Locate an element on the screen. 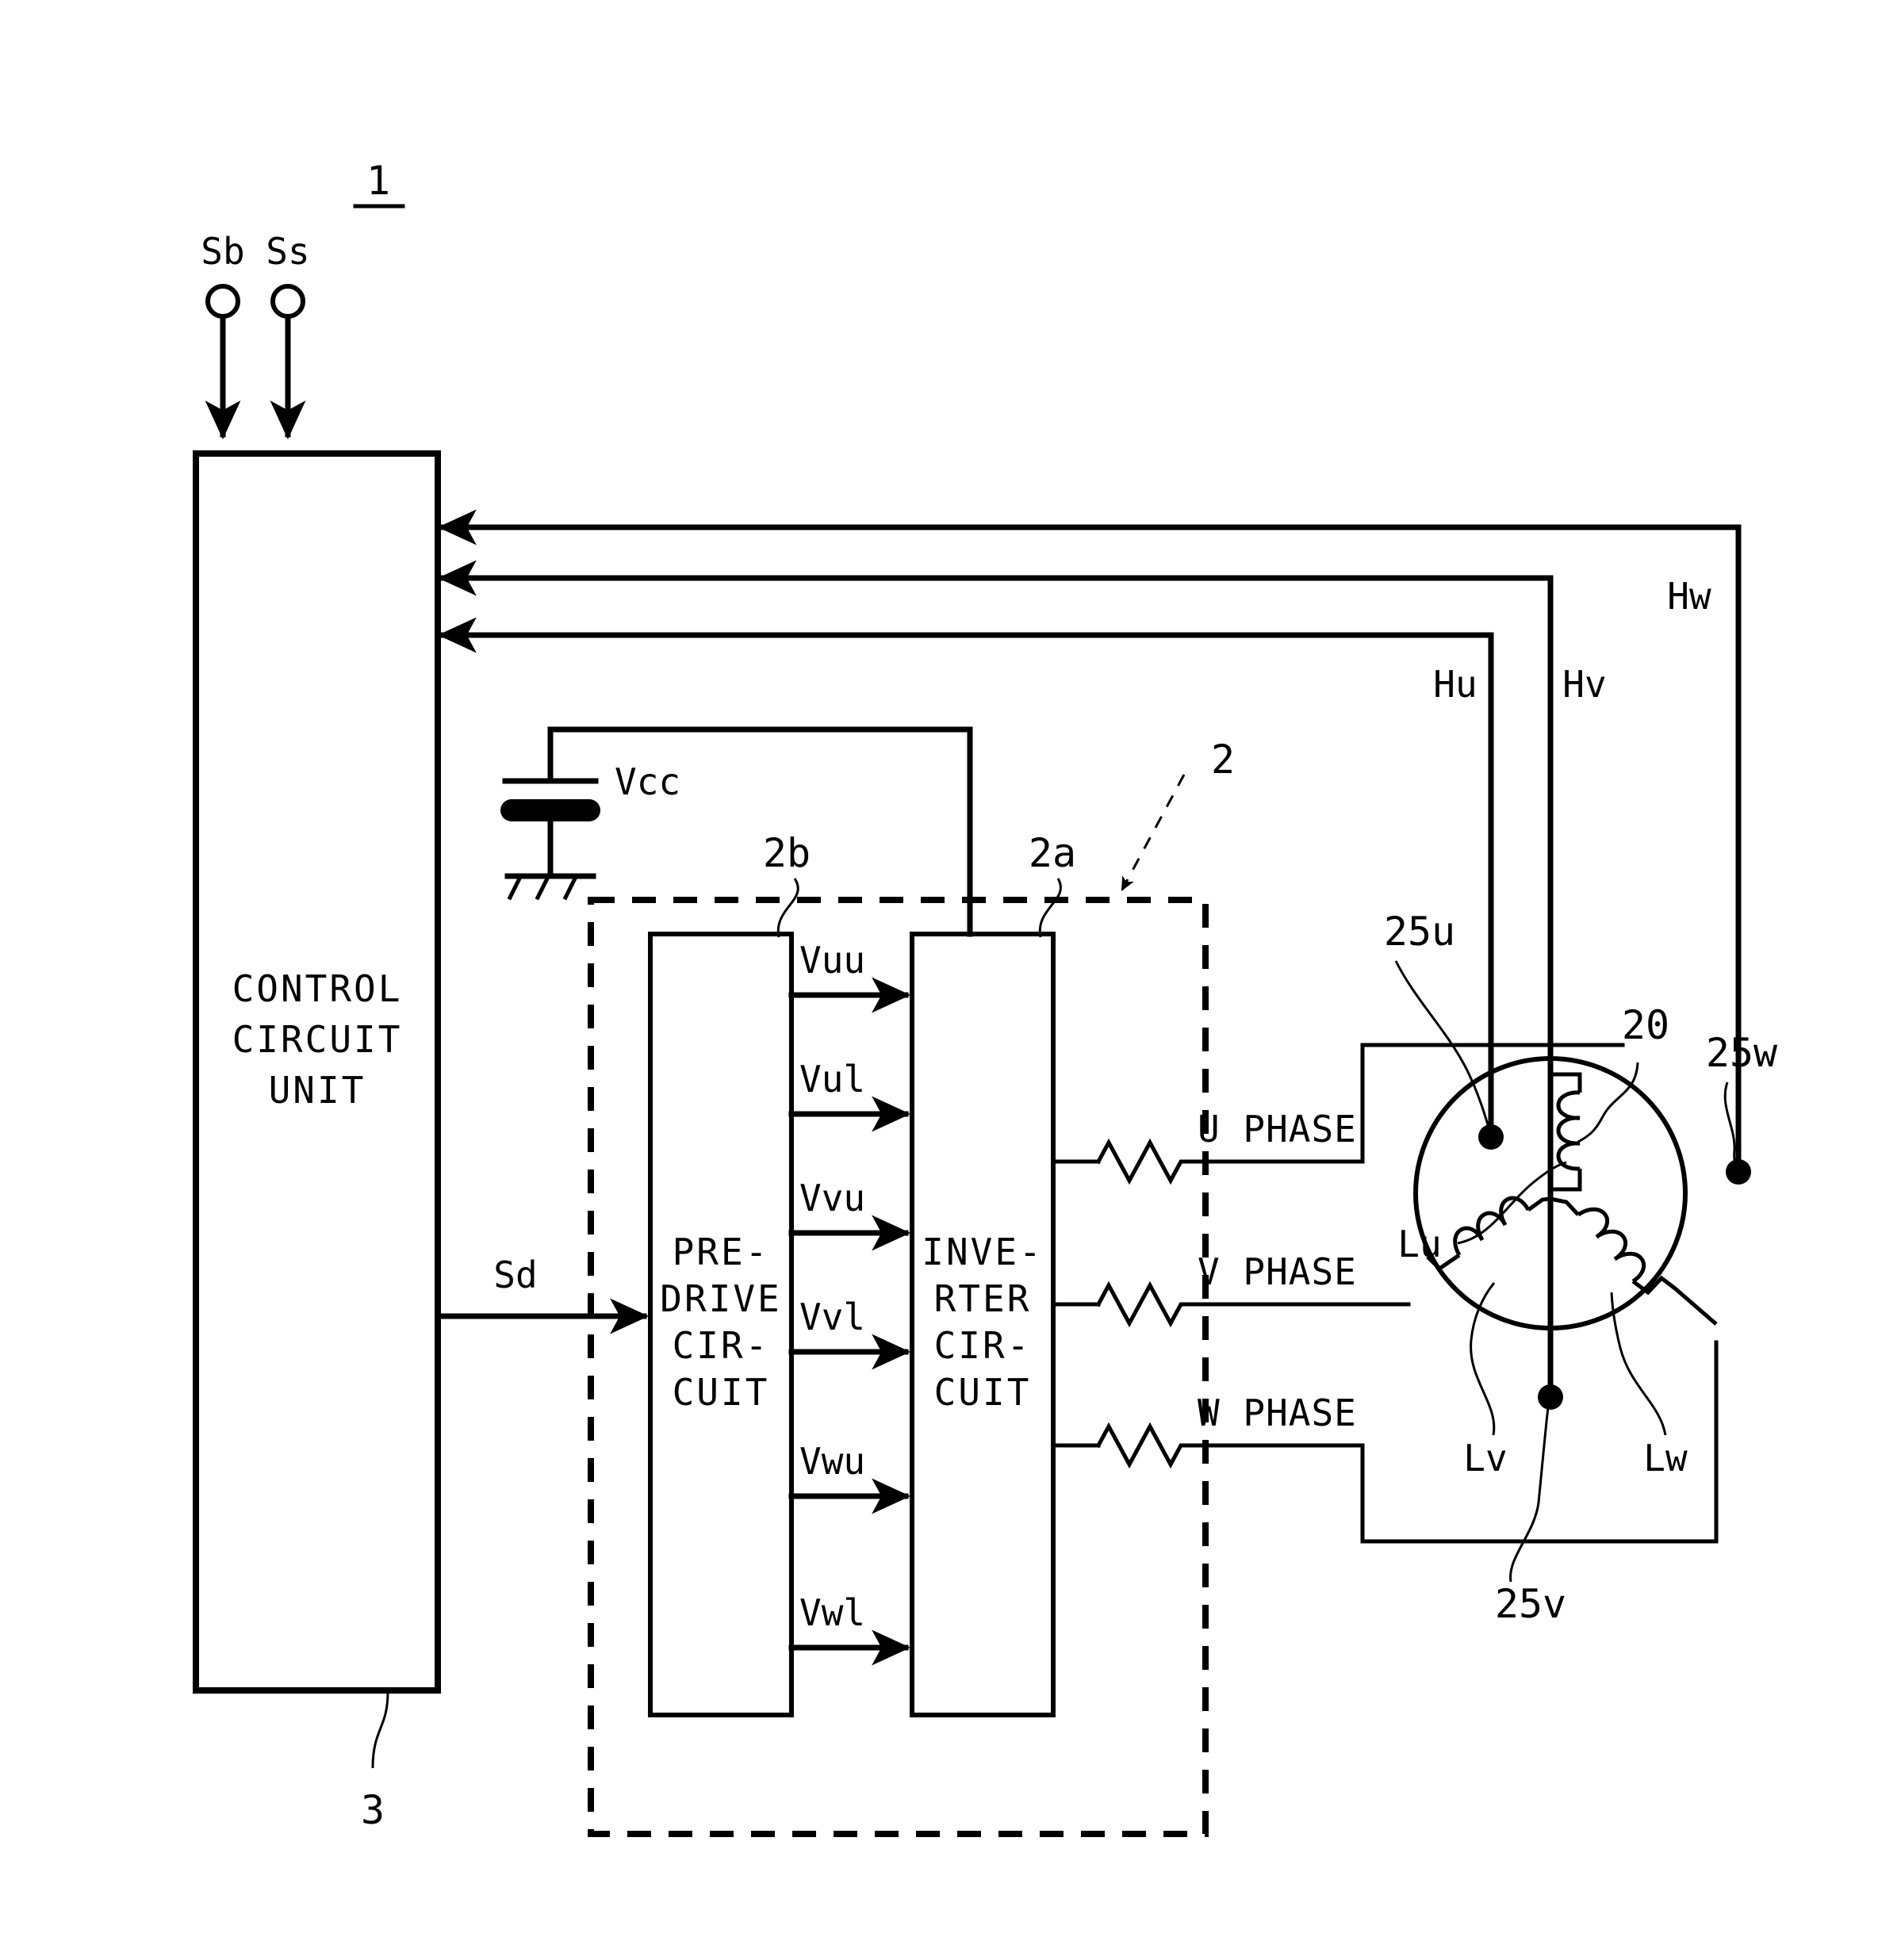 Image resolution: width=1901 pixels, height=1960 pixels. callout-hall-u-ref: 25u is located at coordinates (1437, 1020).